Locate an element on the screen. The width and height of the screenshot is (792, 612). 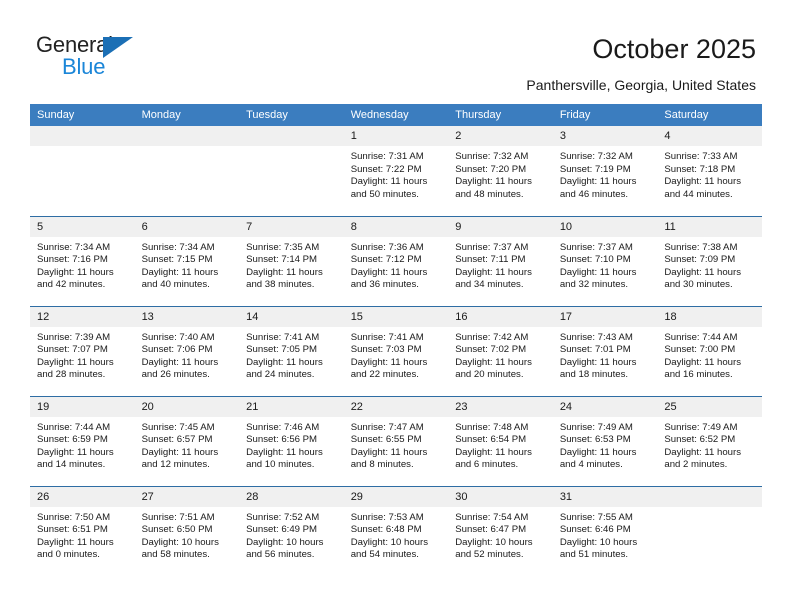
day-number: 8 is located at coordinates (396, 226).